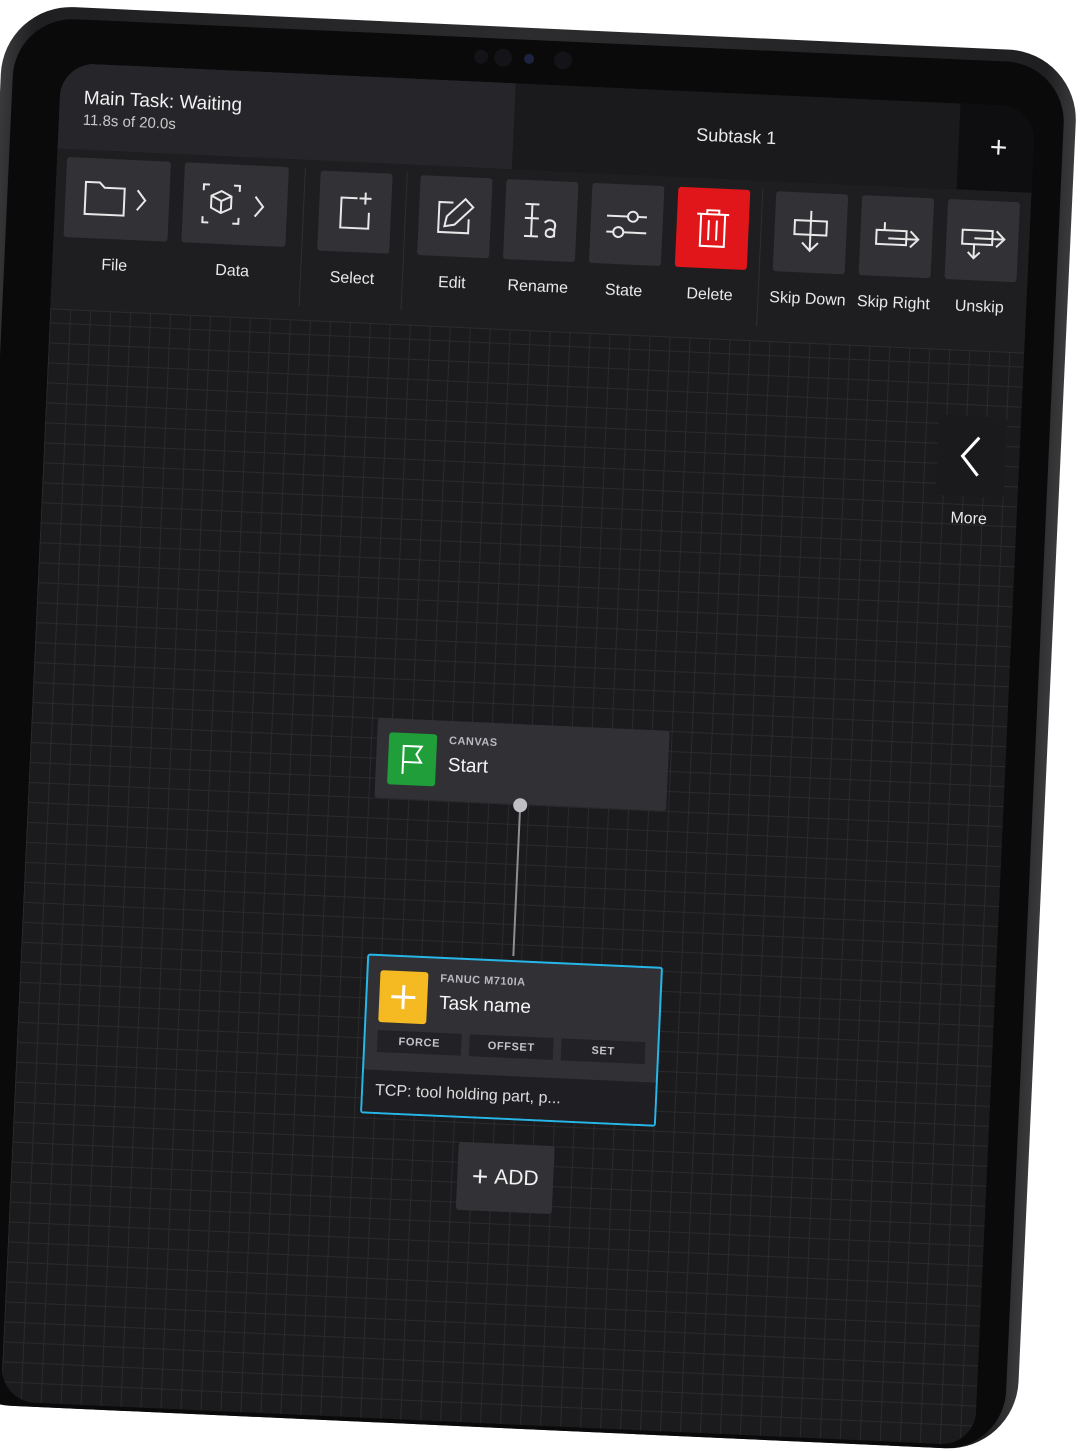 This screenshot has height=1451, width=1086. I want to click on skip-right-label: Skip Right, so click(893, 303).